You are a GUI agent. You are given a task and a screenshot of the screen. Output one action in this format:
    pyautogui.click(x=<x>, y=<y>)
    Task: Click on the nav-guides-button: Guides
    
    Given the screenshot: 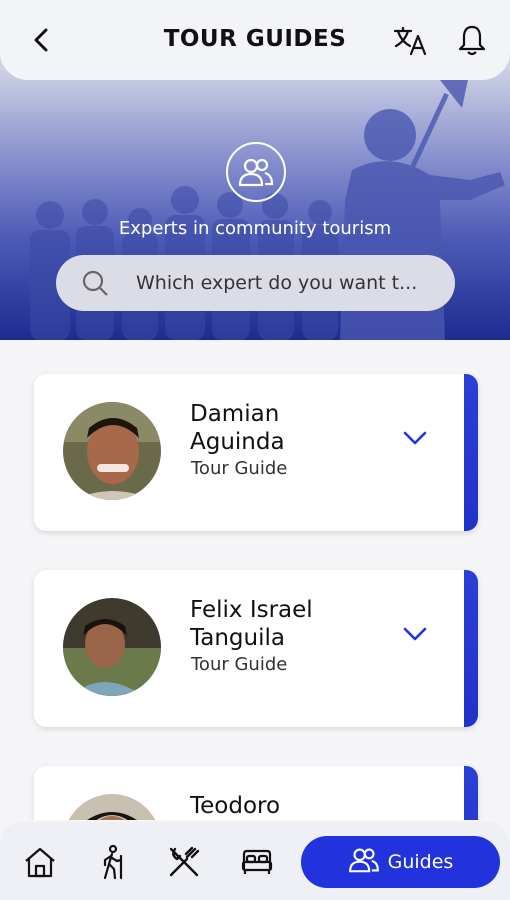 What is the action you would take?
    pyautogui.click(x=400, y=862)
    